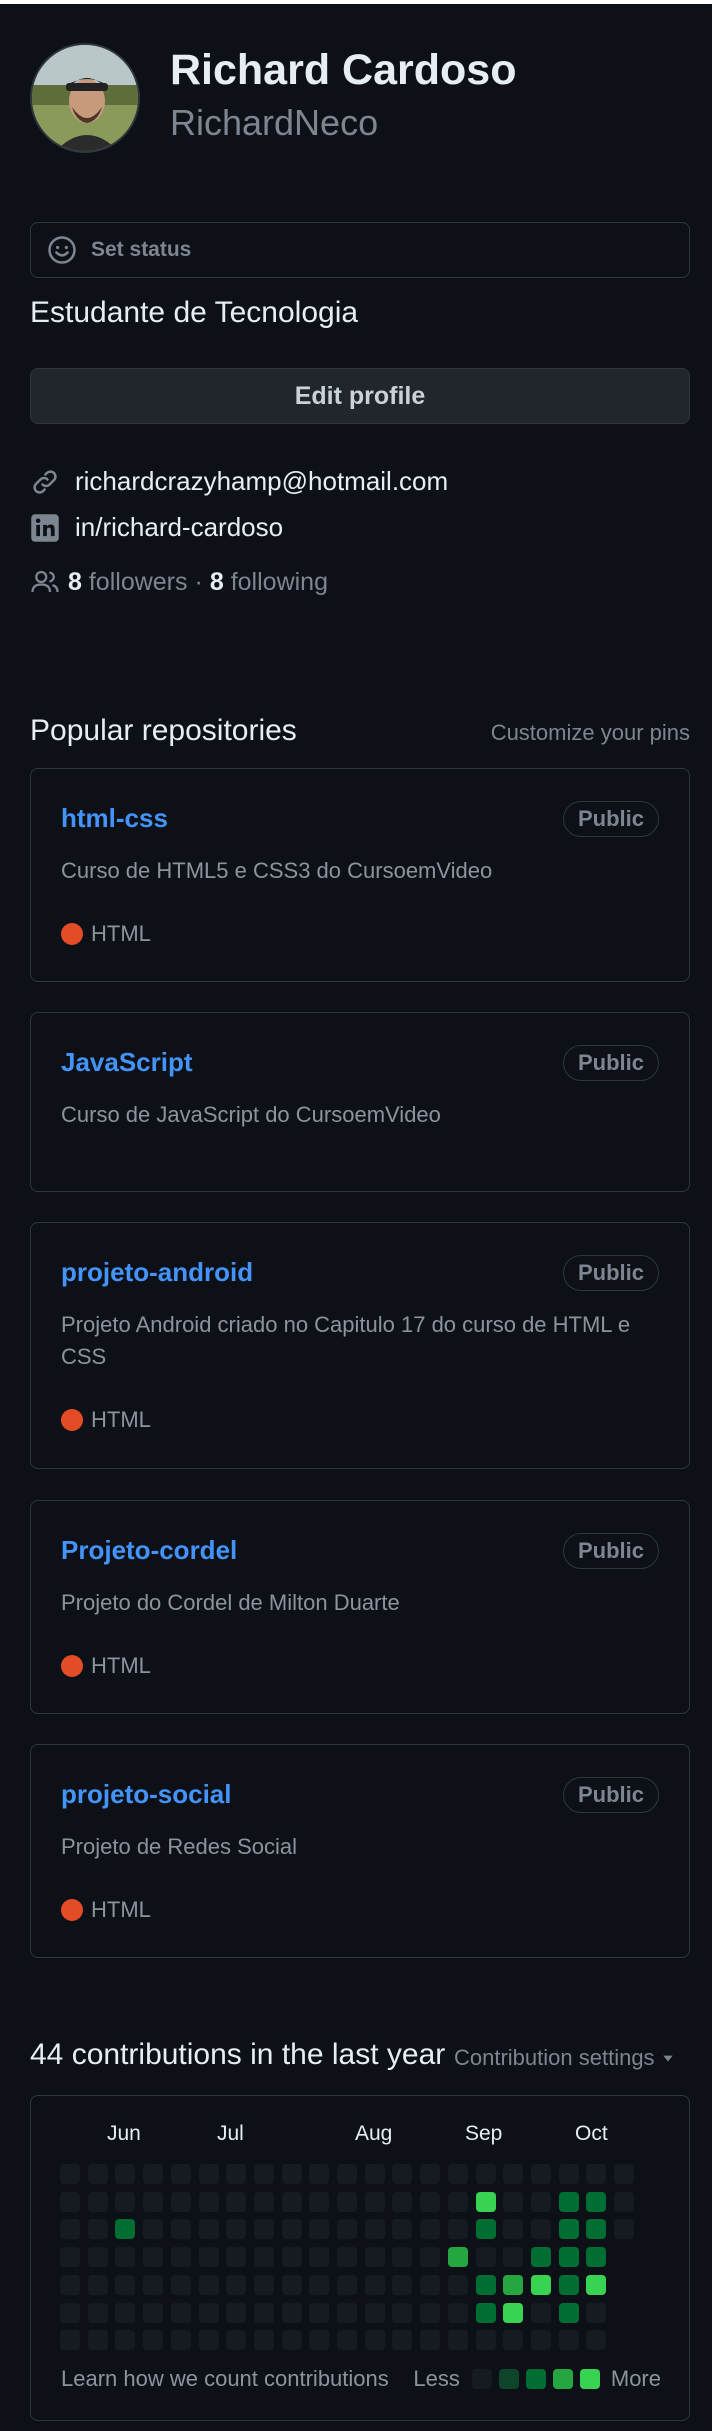 The height and width of the screenshot is (2431, 712). I want to click on linkedin-link: in/richard-cardoso, so click(179, 527).